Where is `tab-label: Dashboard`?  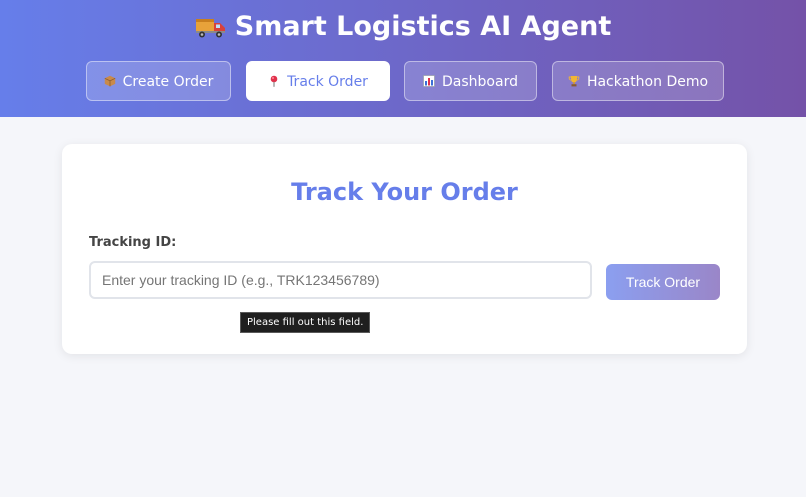 tab-label: Dashboard is located at coordinates (480, 82).